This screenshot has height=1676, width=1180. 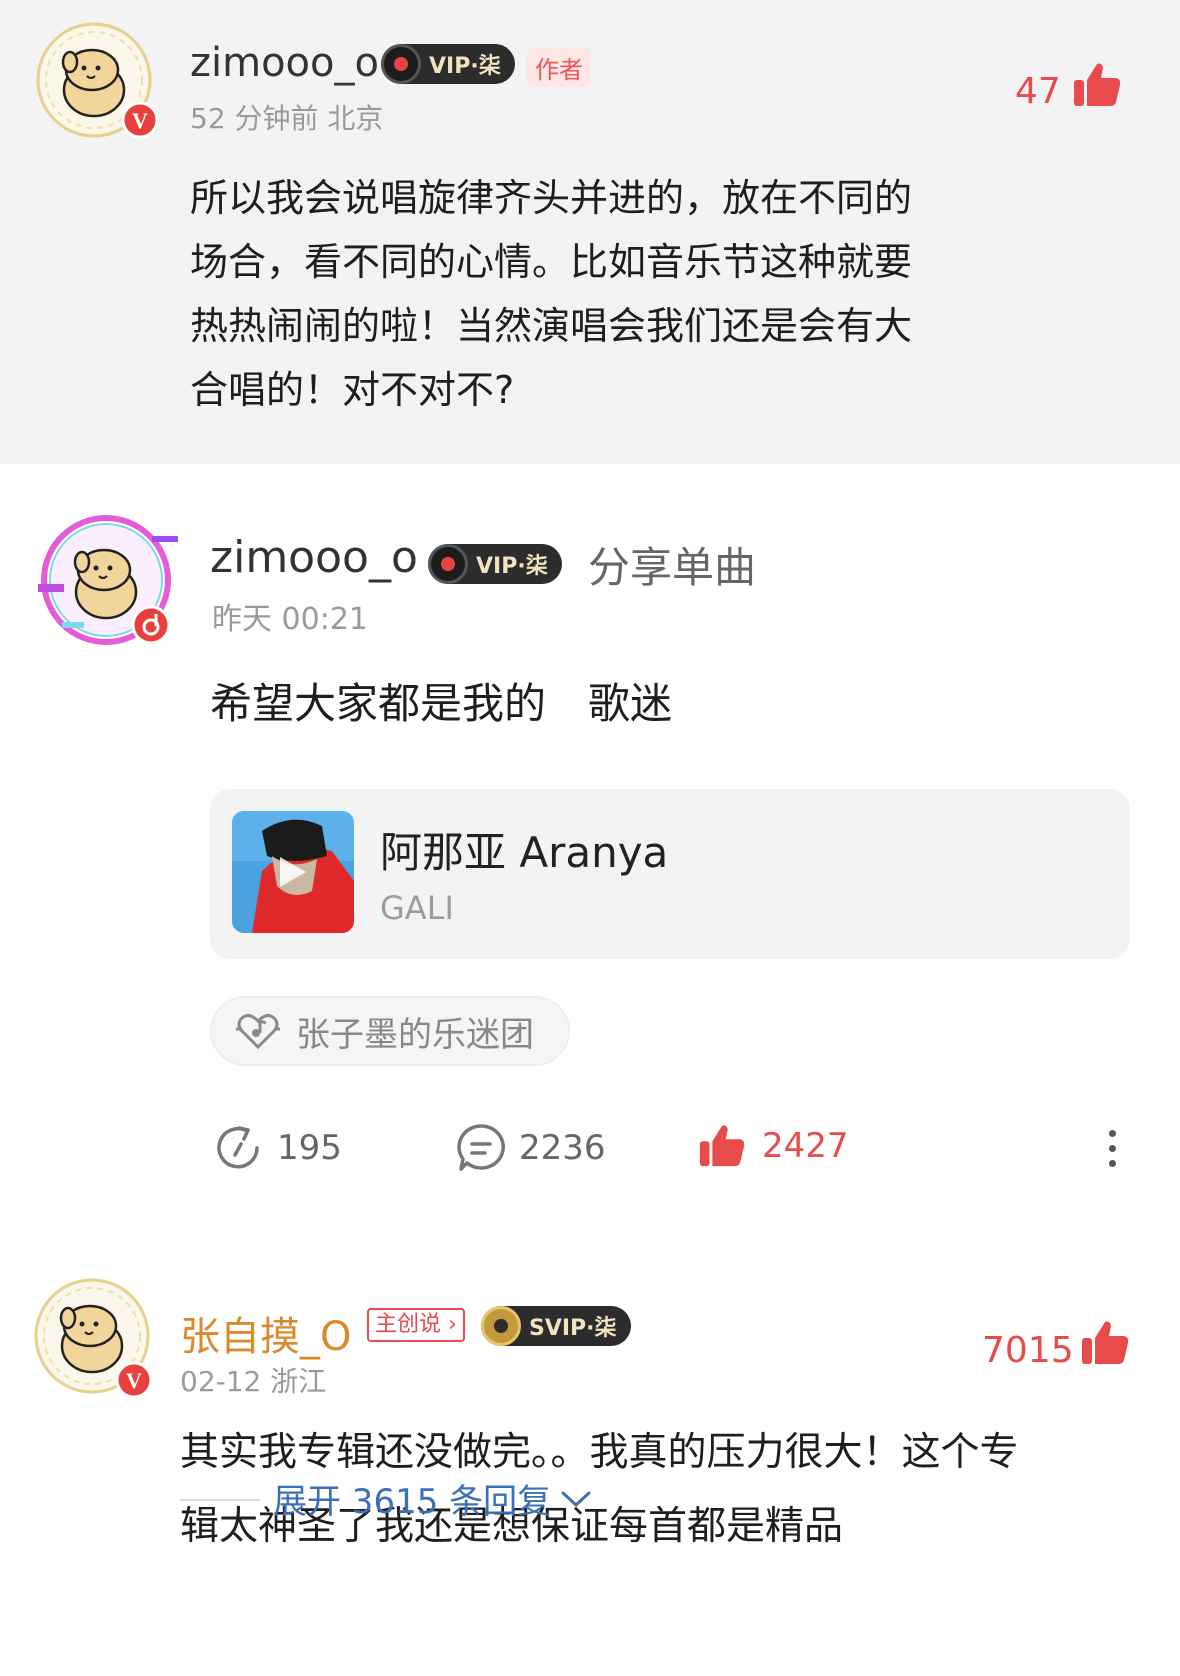 I want to click on song-card: 阿那亚 Aranya GALI, so click(x=670, y=874).